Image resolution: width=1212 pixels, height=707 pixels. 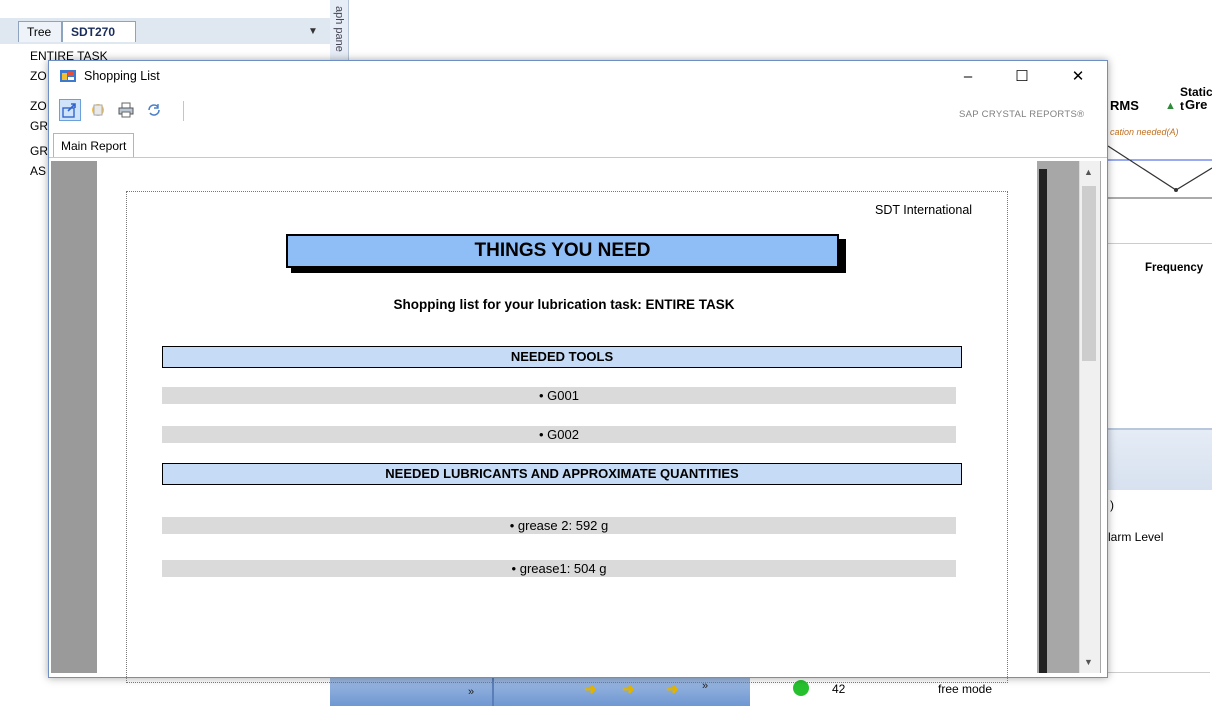 What do you see at coordinates (562, 357) in the screenshot?
I see `section-header-tools: NEEDED TOOLS` at bounding box center [562, 357].